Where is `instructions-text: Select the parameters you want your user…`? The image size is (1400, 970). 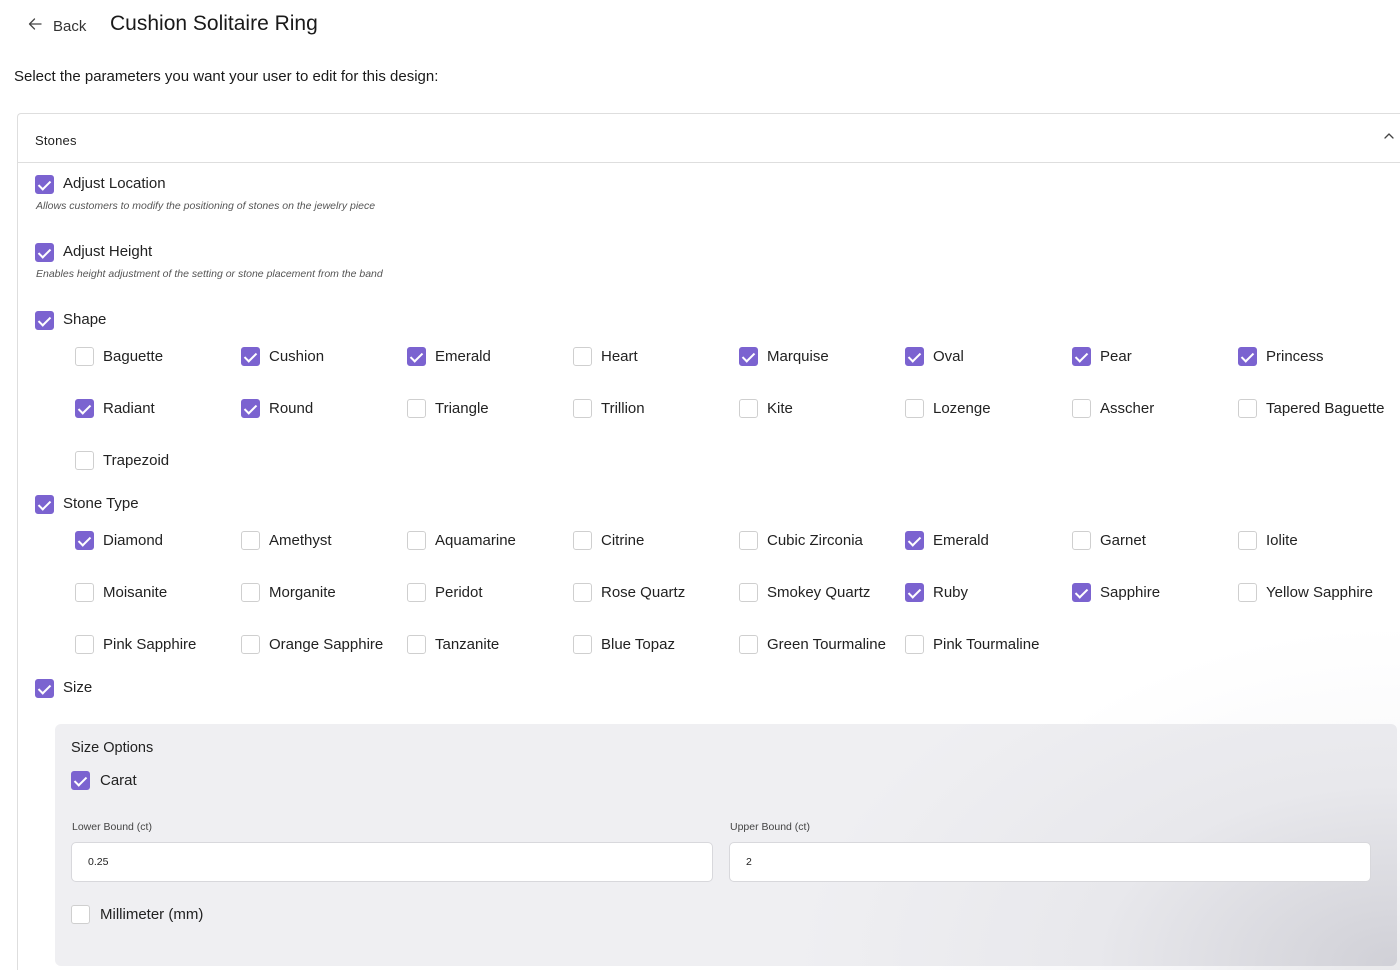 instructions-text: Select the parameters you want your user… is located at coordinates (226, 76).